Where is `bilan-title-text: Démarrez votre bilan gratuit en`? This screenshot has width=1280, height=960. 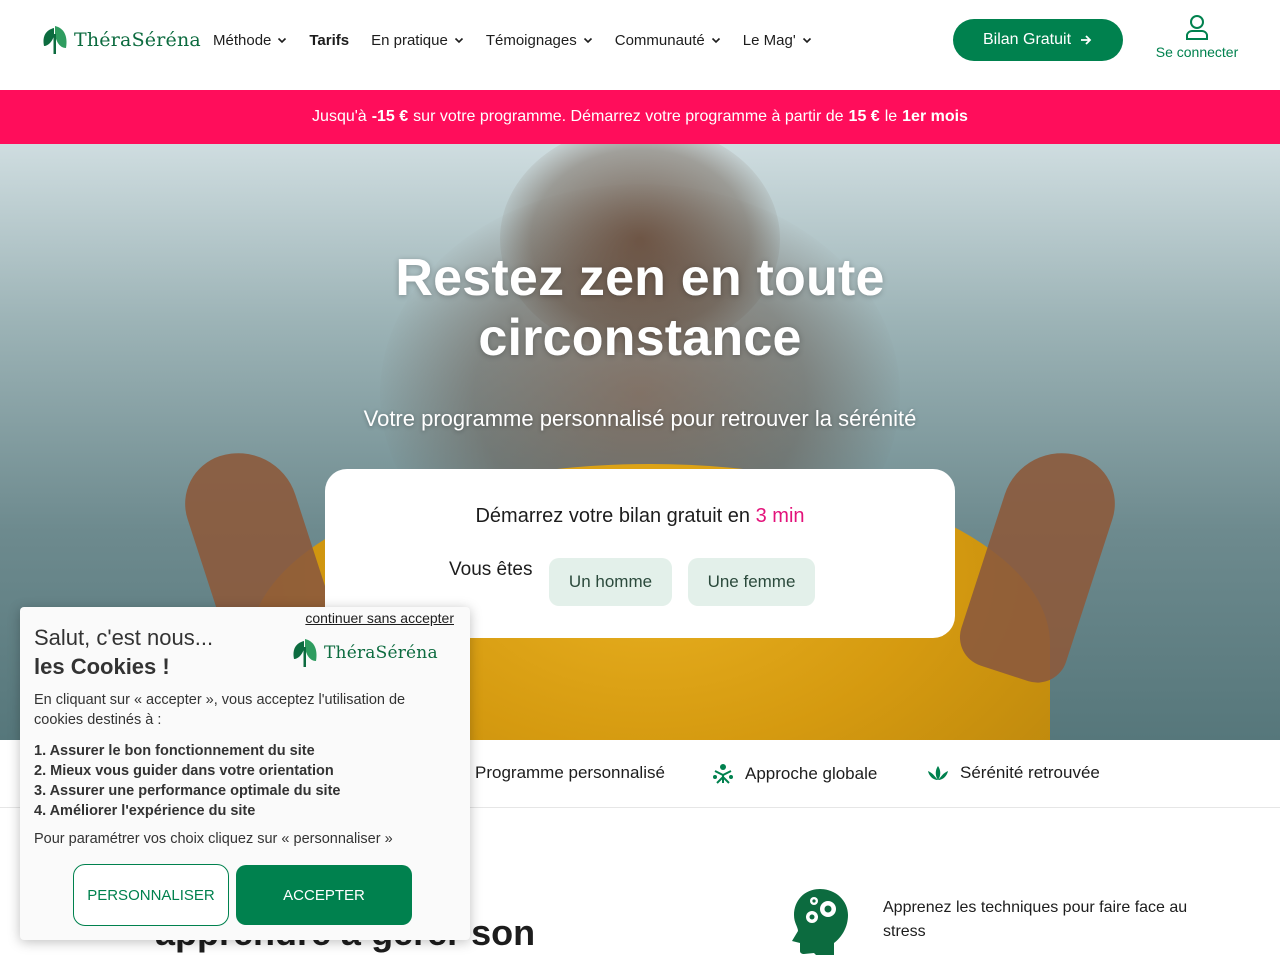
bilan-title-text: Démarrez votre bilan gratuit en is located at coordinates (613, 516).